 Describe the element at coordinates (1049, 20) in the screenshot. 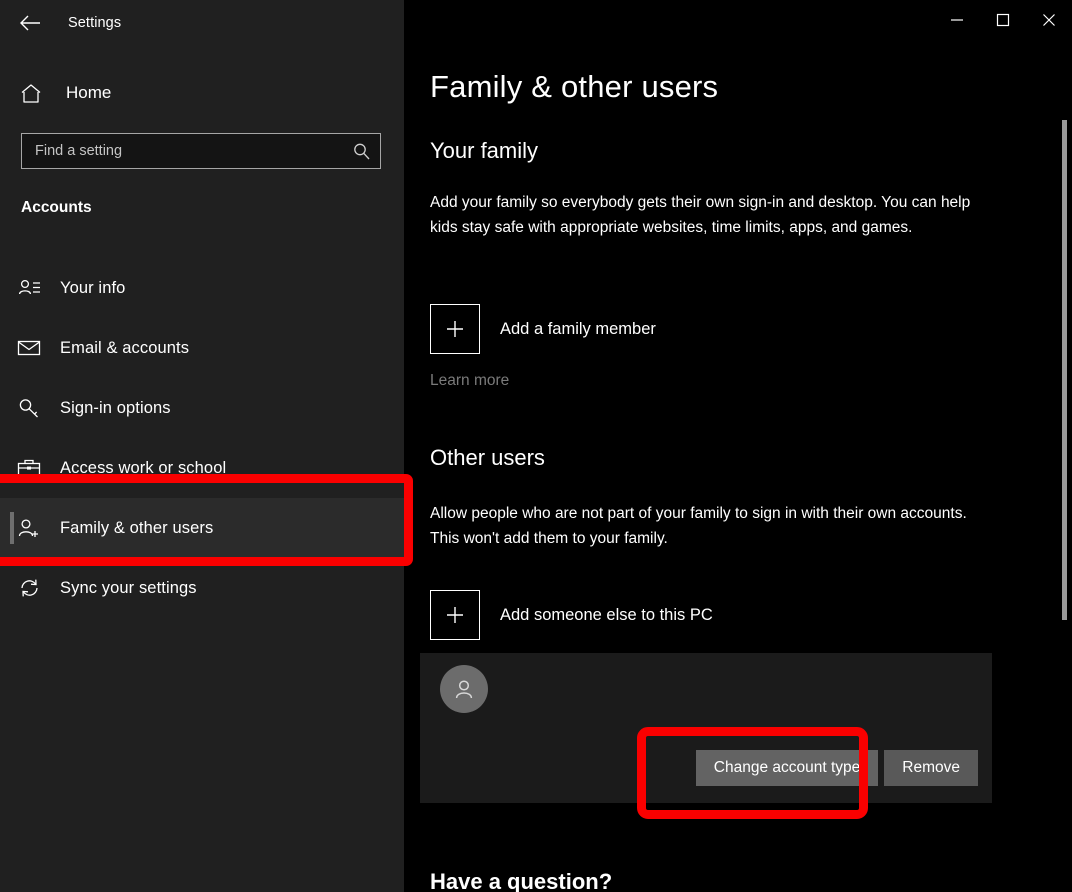

I see `close-icon` at that location.